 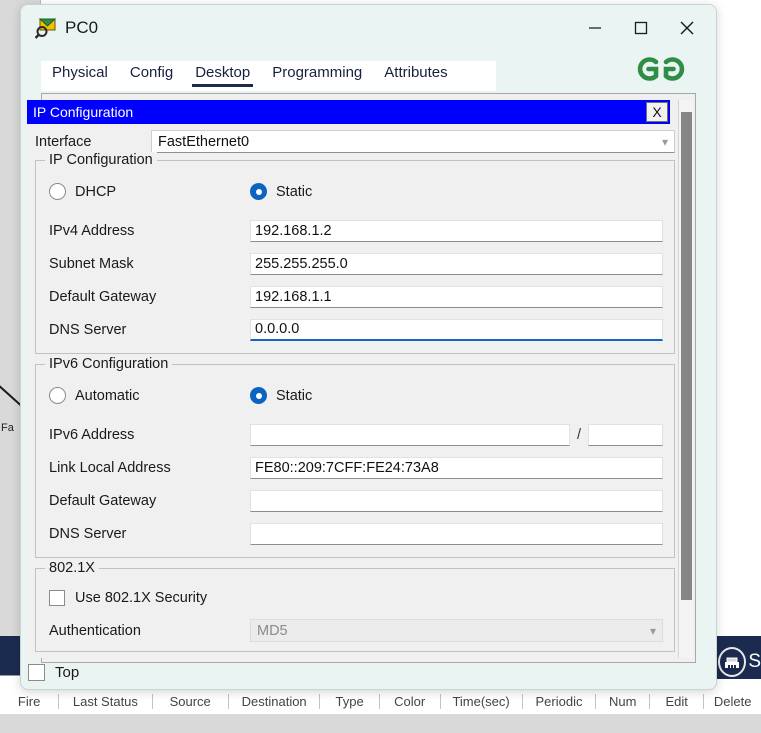 What do you see at coordinates (101, 160) in the screenshot?
I see `ipv4-group-title: IP Configuration` at bounding box center [101, 160].